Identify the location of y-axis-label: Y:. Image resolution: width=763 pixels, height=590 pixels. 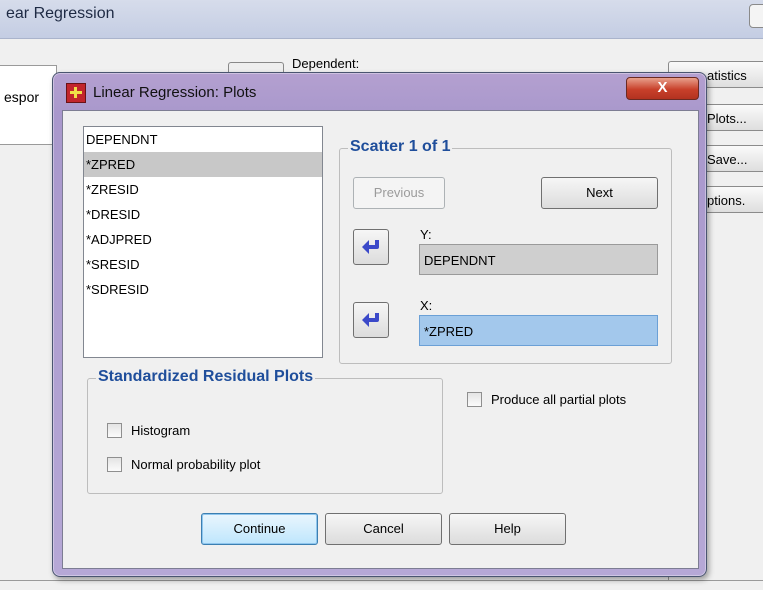
(426, 234).